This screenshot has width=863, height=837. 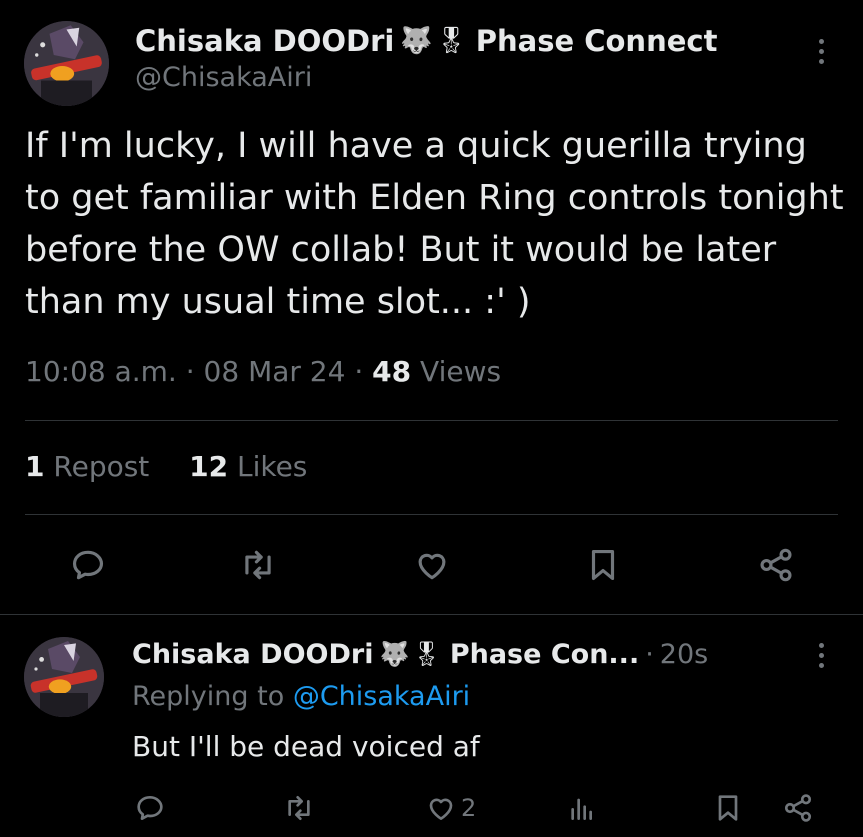 I want to click on author-name-row: Chisaka DOODri 🐺 🎖 Phase Connect, so click(x=426, y=41).